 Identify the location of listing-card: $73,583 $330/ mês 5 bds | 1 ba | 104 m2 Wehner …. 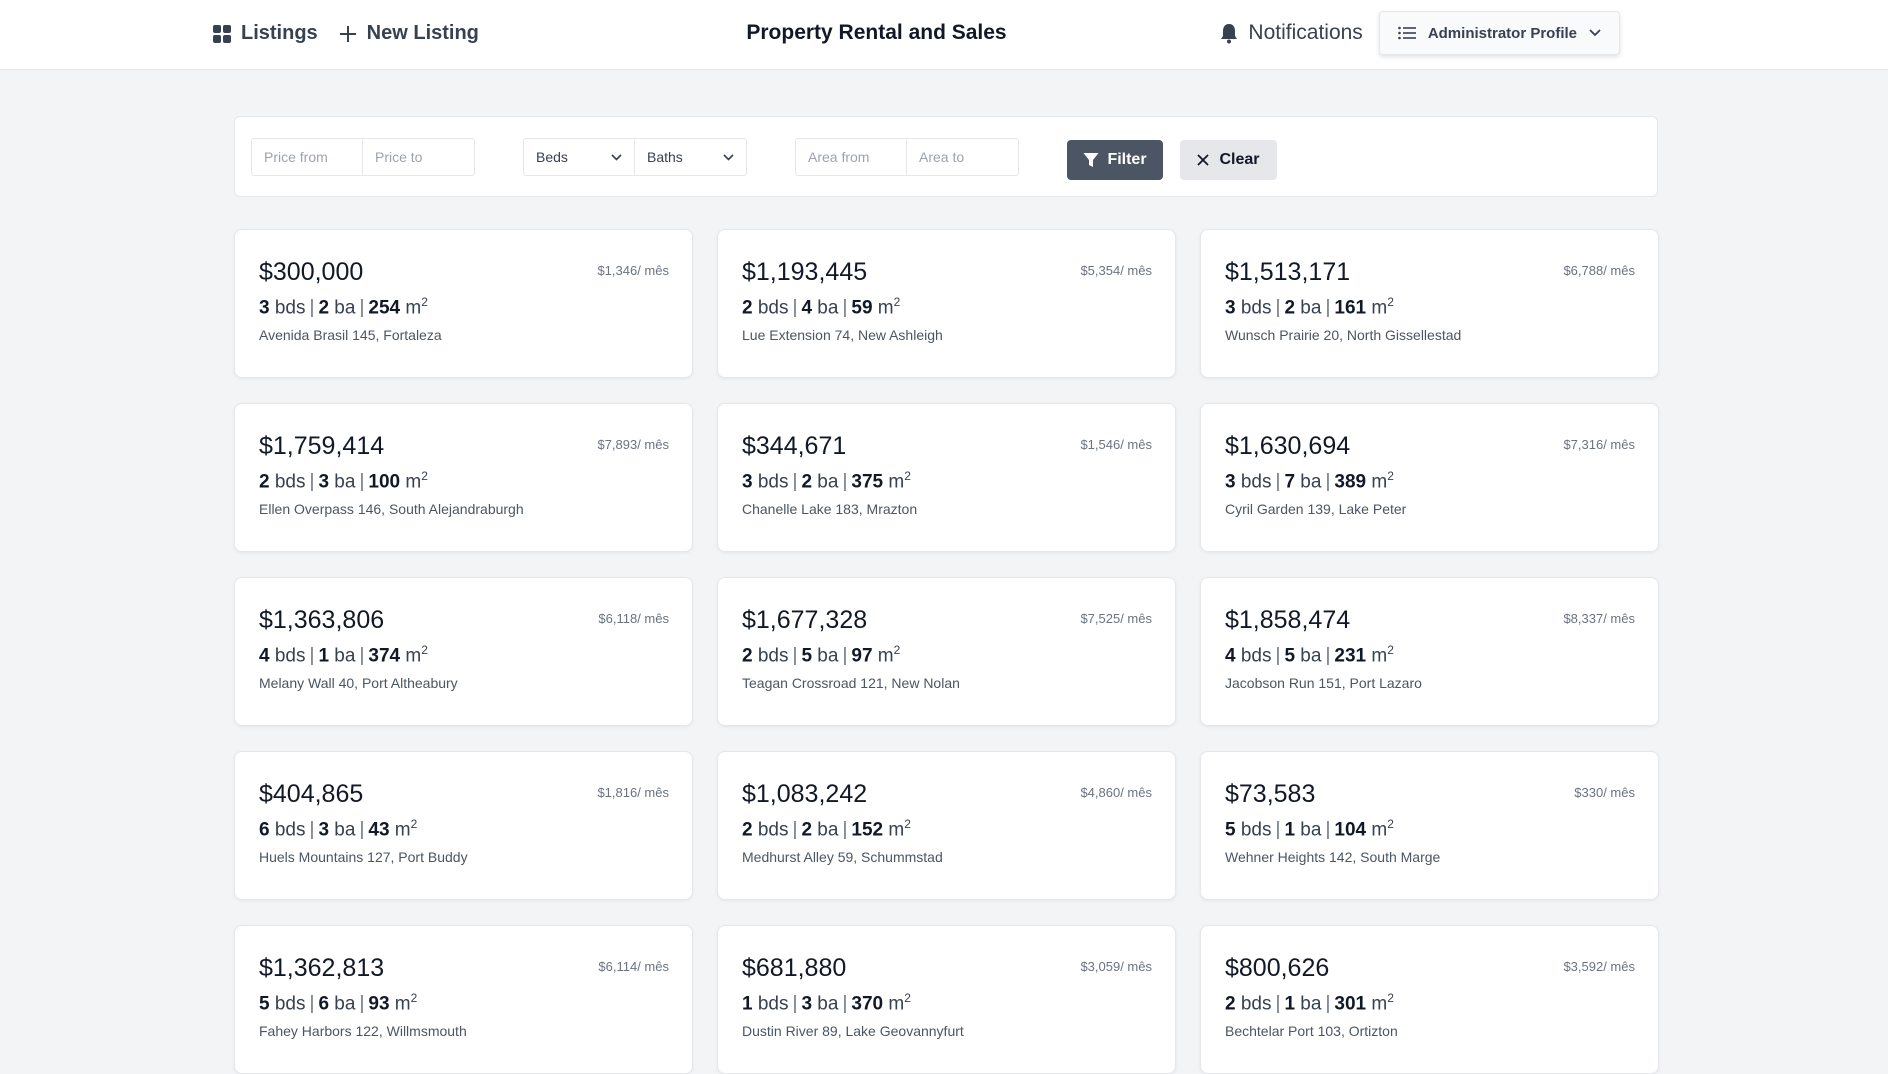
(1429, 825).